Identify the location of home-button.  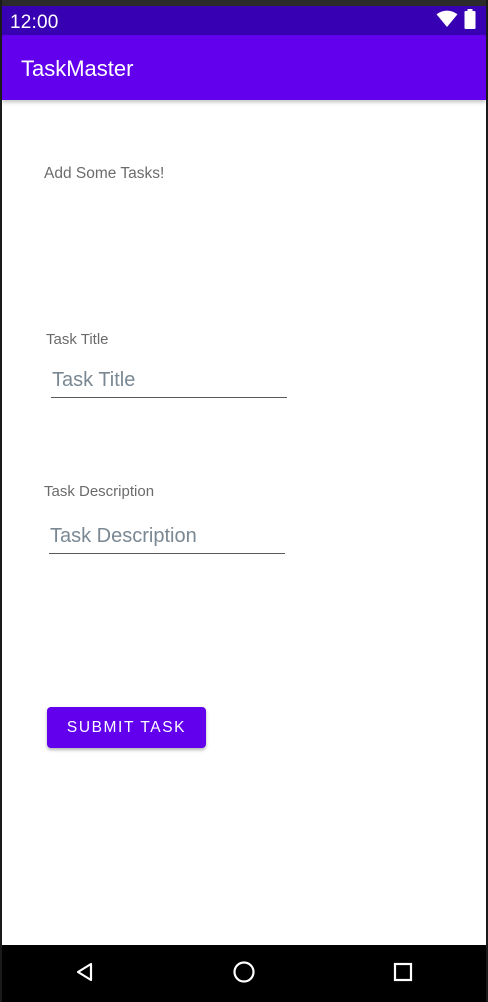
(244, 974).